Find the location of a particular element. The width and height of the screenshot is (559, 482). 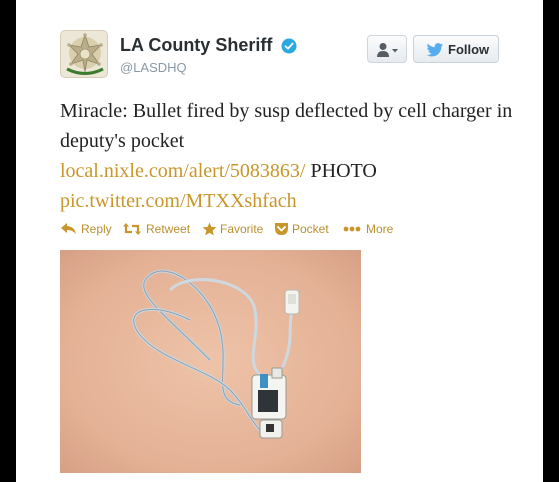

pocket-action: Pocket is located at coordinates (304, 229).